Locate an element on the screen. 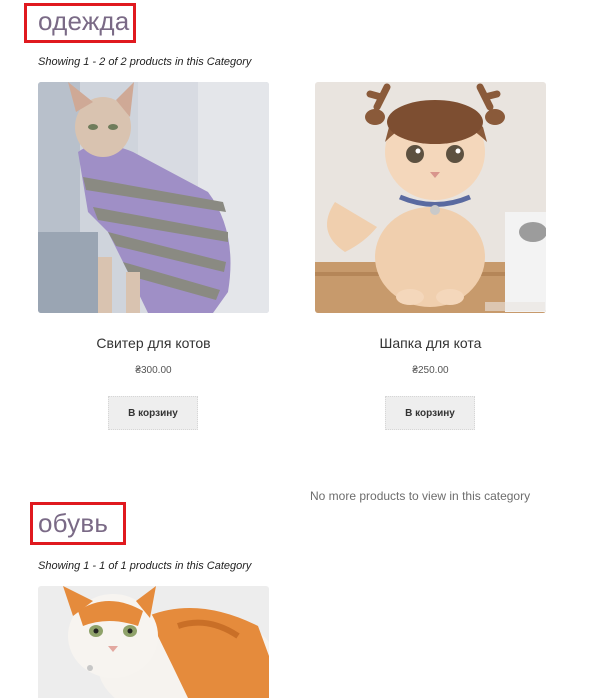 The image size is (589, 698). category-title: одежда is located at coordinates (84, 21).